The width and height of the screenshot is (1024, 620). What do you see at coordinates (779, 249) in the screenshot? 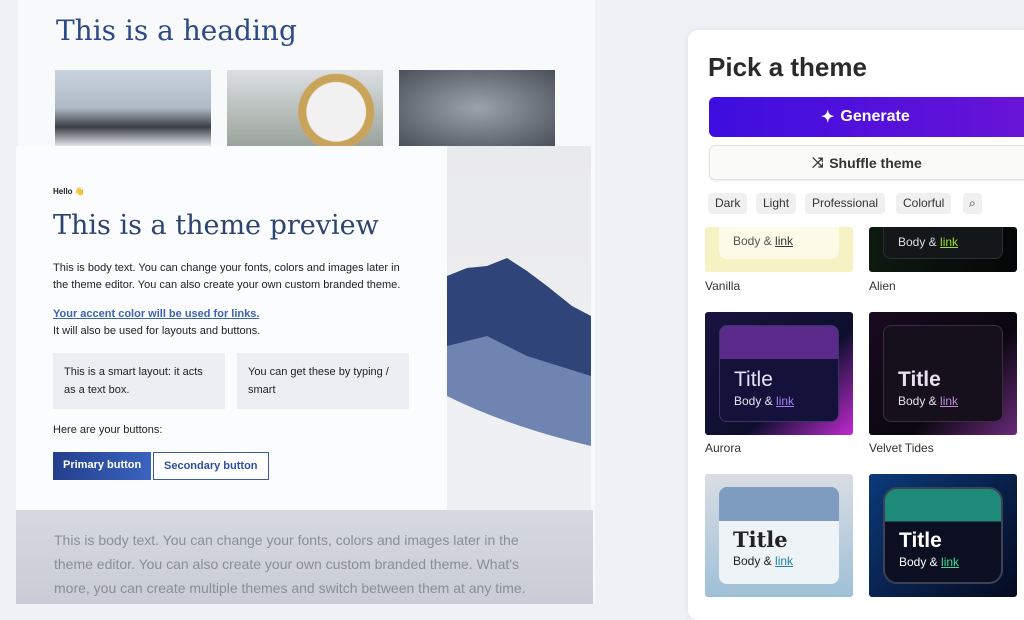
I see `theme-thumb-vanilla: Body & link` at bounding box center [779, 249].